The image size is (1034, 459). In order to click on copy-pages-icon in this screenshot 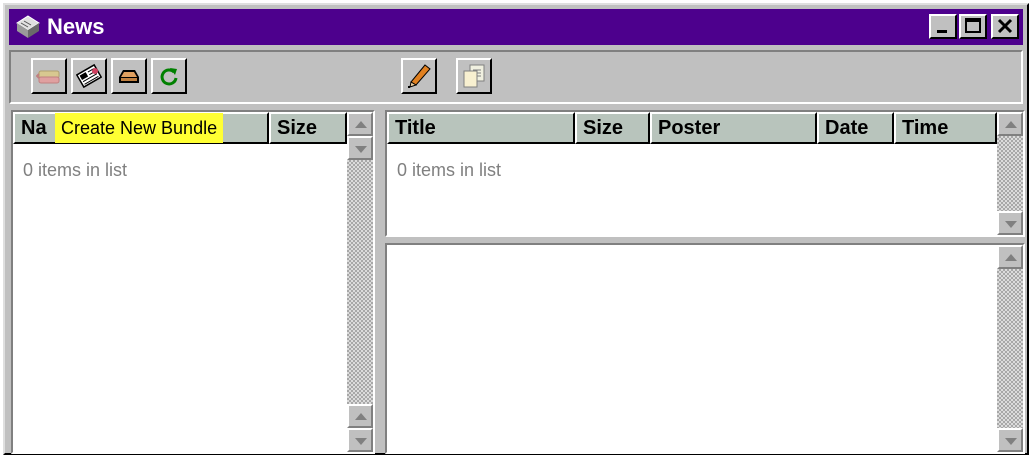, I will do `click(474, 76)`.